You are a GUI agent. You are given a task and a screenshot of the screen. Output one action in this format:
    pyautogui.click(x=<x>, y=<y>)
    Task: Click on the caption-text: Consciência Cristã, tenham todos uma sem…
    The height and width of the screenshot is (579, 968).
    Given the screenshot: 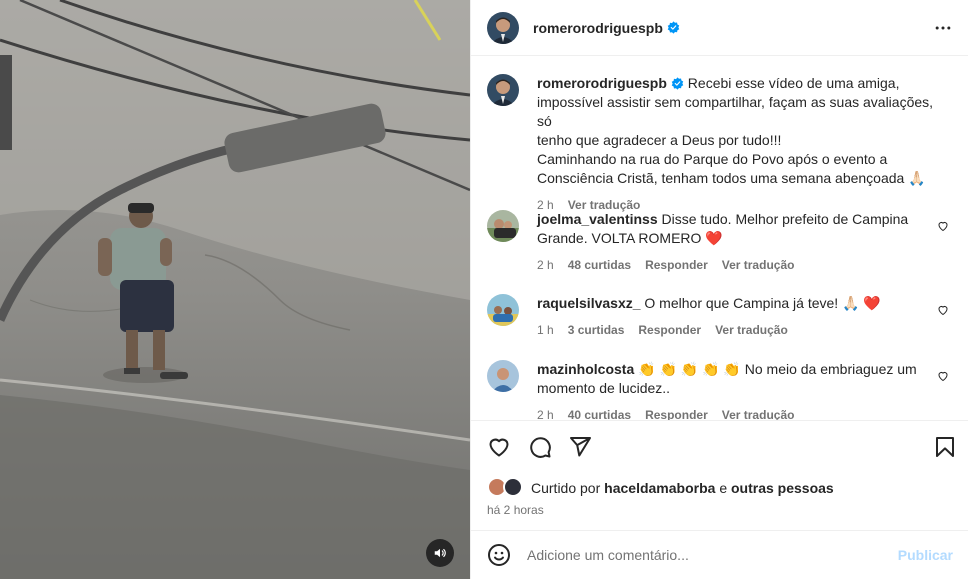 What is the action you would take?
    pyautogui.click(x=731, y=178)
    